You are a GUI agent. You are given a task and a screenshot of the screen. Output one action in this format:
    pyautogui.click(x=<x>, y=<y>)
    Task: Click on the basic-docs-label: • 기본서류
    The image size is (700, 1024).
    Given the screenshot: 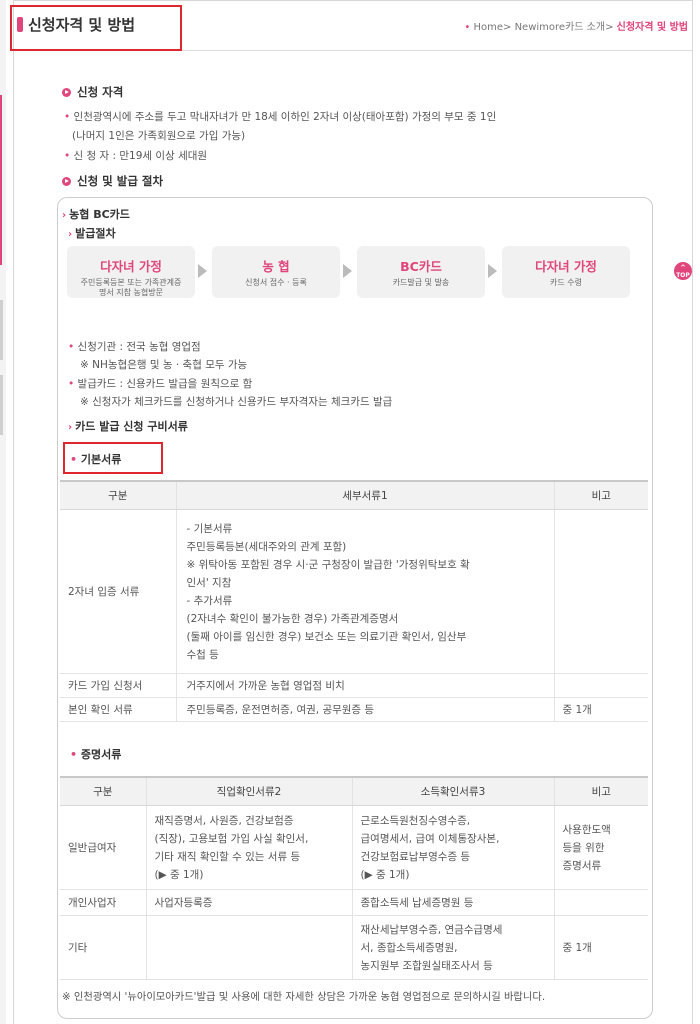 What is the action you would take?
    pyautogui.click(x=96, y=459)
    